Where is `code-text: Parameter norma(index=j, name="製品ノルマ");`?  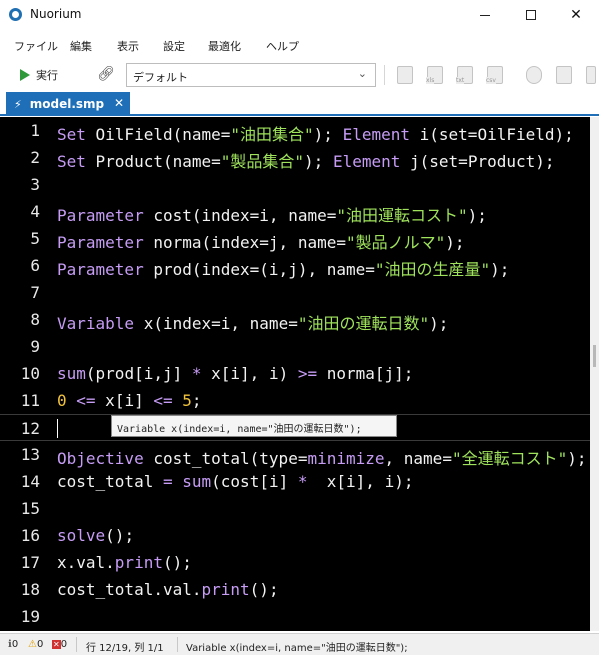 code-text: Parameter norma(index=j, name="製品ノルマ"); is located at coordinates (261, 241).